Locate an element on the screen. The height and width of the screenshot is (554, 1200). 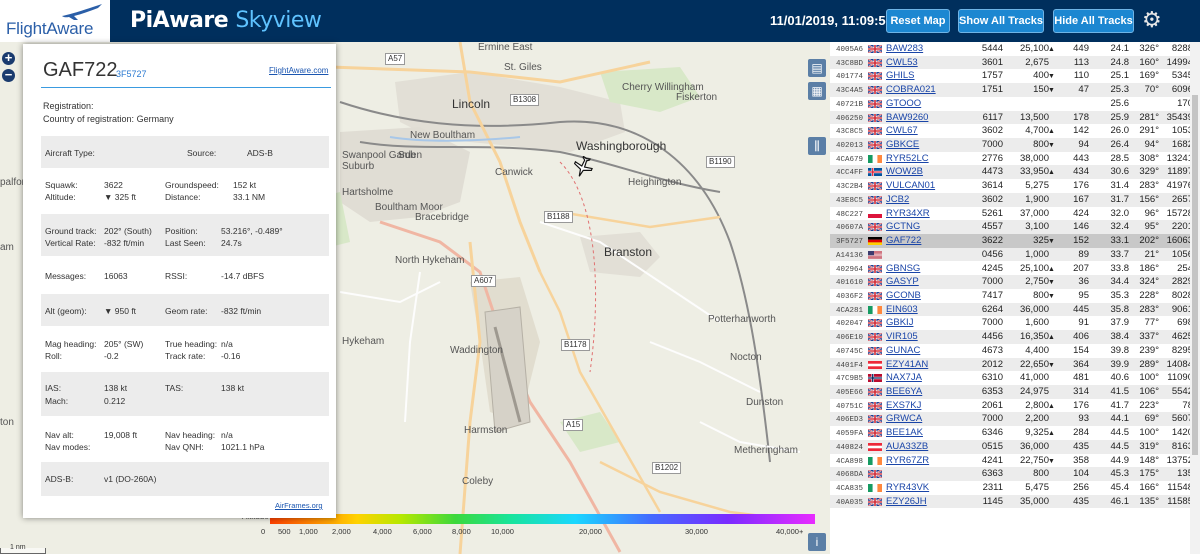
table-row: 40751C EXS7KJ 2061 2,800 ▲ 176 41.7 223° 78 is located at coordinates (1011, 406).